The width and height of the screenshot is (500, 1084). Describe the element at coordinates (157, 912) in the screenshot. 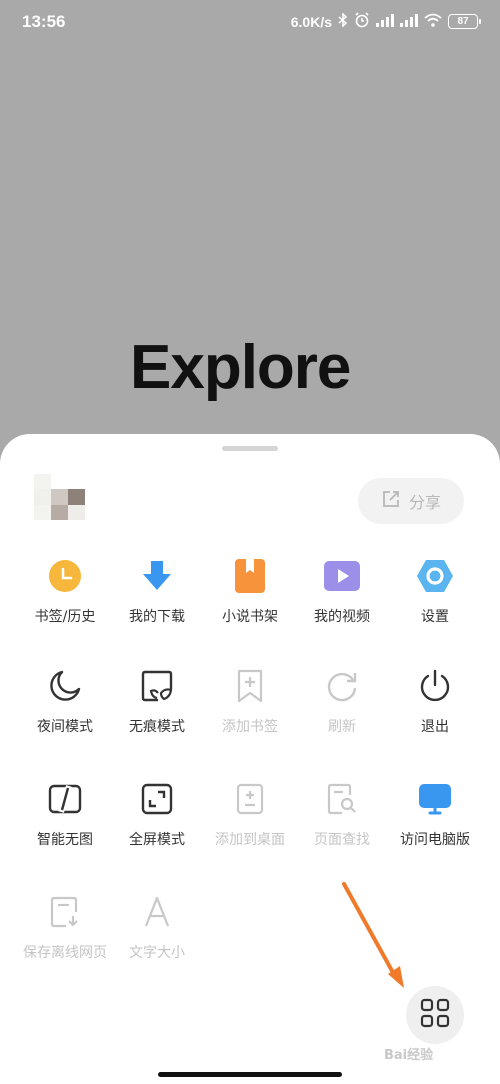

I see `text-size-icon` at that location.